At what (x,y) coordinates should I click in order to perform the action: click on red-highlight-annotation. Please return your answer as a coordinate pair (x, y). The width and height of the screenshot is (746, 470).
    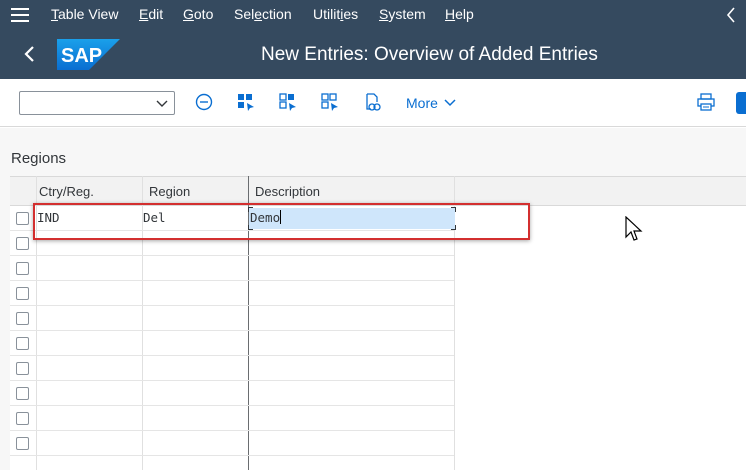
    Looking at the image, I should click on (281, 221).